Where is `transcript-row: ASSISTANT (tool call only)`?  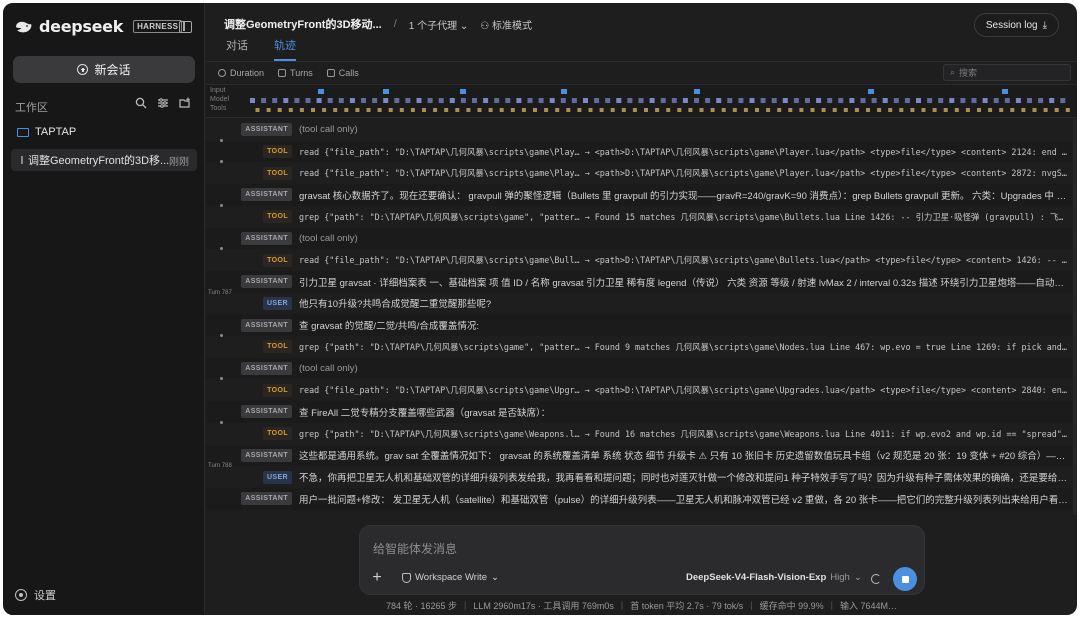
transcript-row: ASSISTANT (tool call only) is located at coordinates (641, 238).